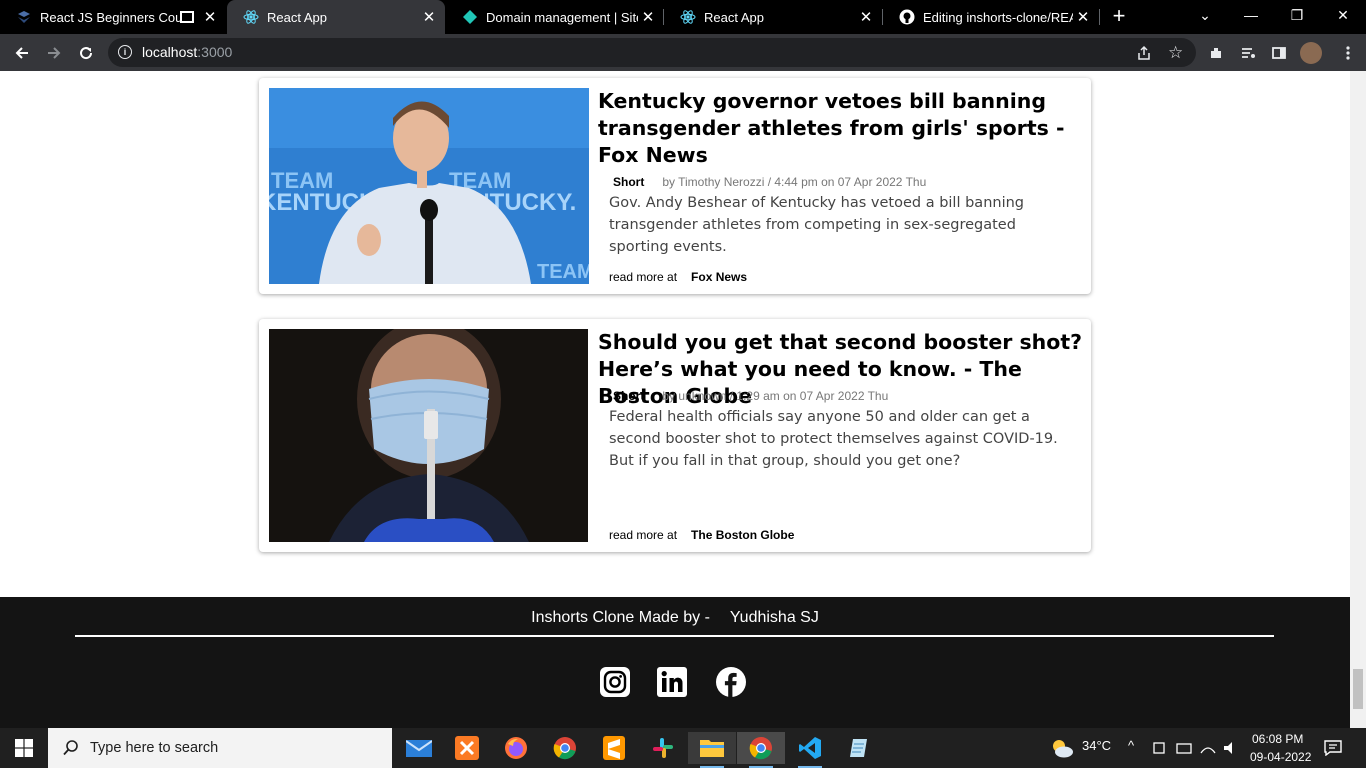 The width and height of the screenshot is (1366, 768). I want to click on tab-separator, so click(1099, 17).